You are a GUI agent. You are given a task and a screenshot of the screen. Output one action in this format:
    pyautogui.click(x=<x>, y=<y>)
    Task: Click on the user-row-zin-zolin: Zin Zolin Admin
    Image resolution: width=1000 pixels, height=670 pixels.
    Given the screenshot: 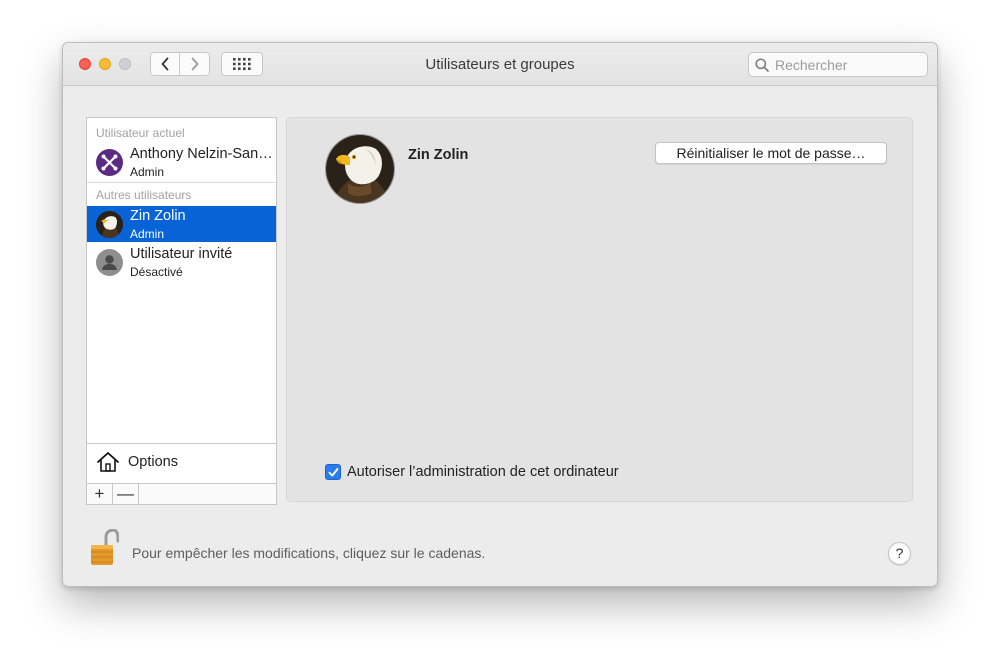 What is the action you would take?
    pyautogui.click(x=181, y=224)
    